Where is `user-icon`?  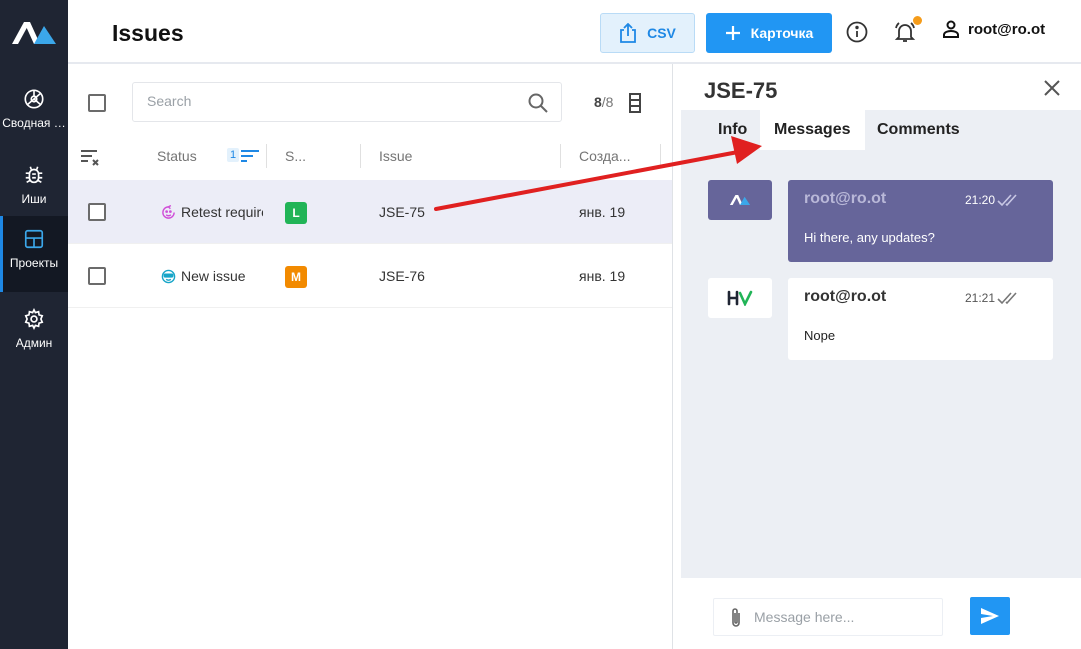
user-icon is located at coordinates (951, 29).